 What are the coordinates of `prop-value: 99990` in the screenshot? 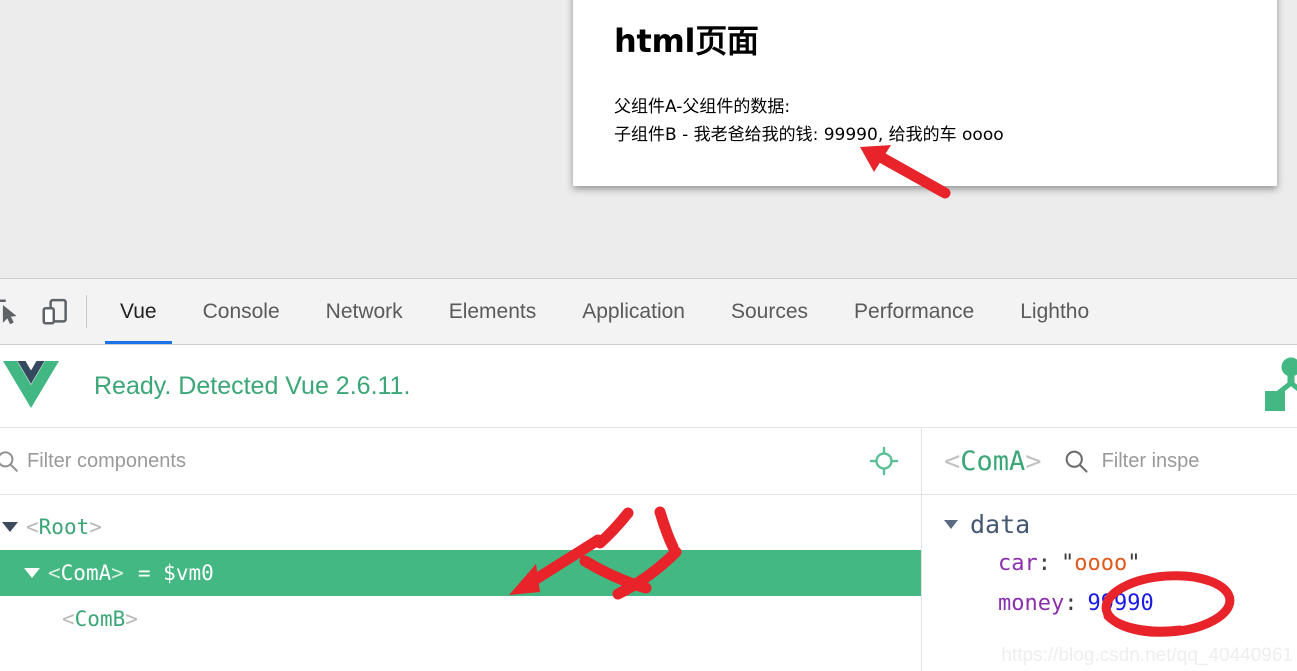 It's located at (1120, 603).